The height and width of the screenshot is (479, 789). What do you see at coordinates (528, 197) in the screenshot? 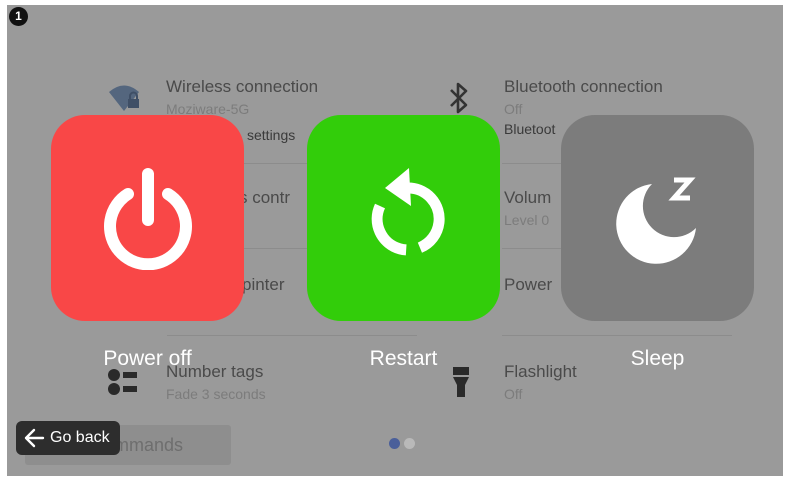
I see `volume-title: Volum` at bounding box center [528, 197].